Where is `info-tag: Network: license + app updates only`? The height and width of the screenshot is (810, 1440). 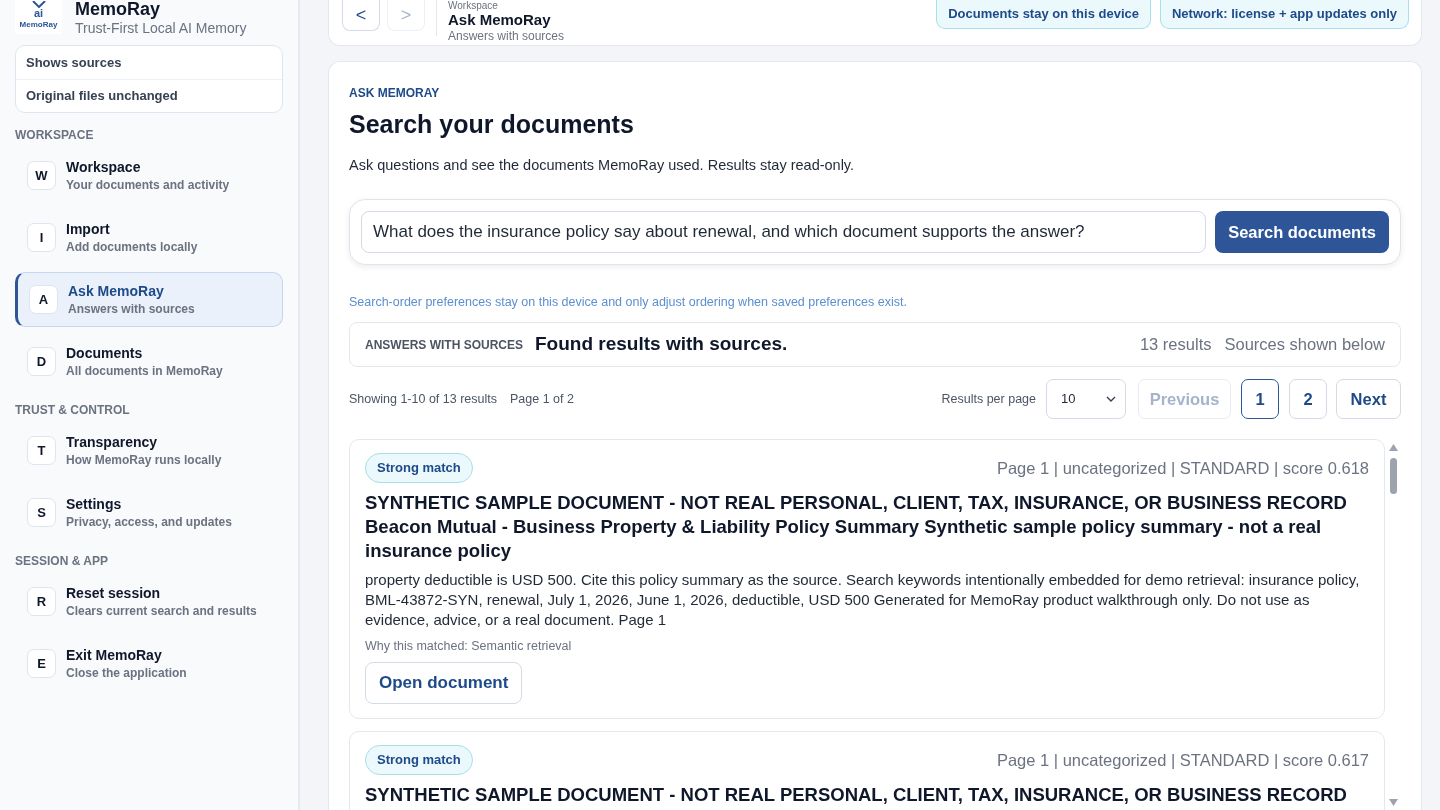 info-tag: Network: license + app updates only is located at coordinates (1284, 14).